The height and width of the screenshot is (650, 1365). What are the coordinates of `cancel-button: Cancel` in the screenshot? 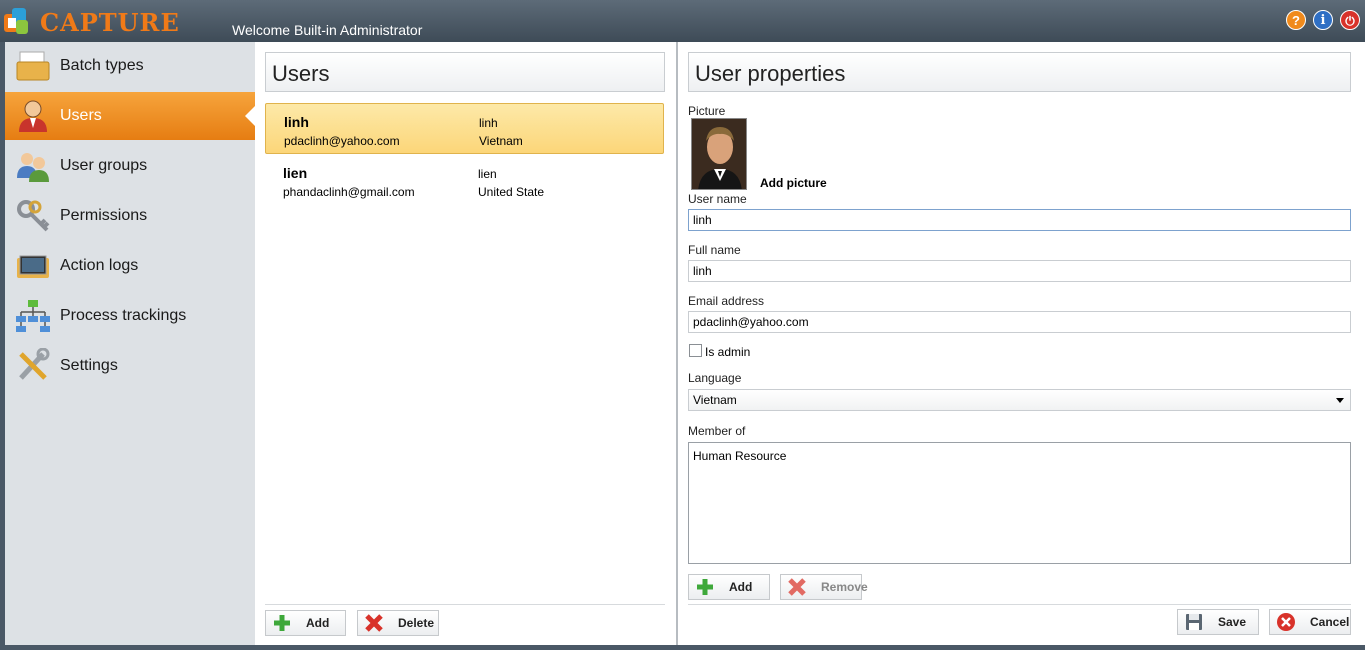 It's located at (1310, 622).